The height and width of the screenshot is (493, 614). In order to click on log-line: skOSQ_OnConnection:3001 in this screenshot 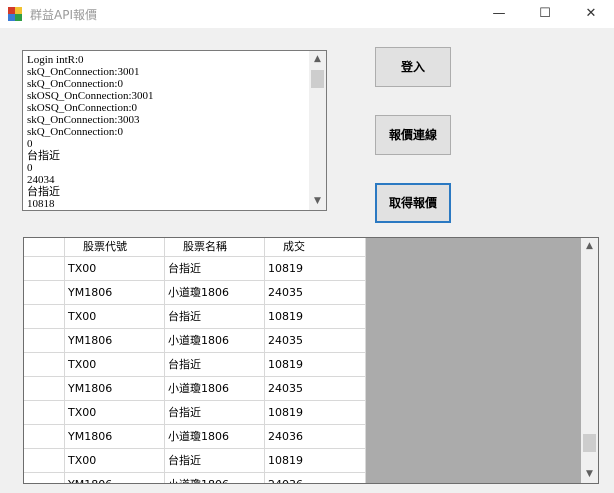, I will do `click(90, 96)`.